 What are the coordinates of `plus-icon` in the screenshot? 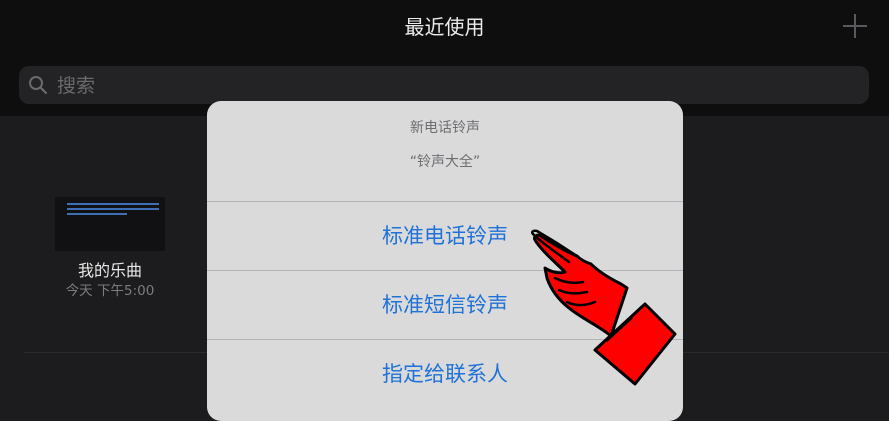 It's located at (855, 26).